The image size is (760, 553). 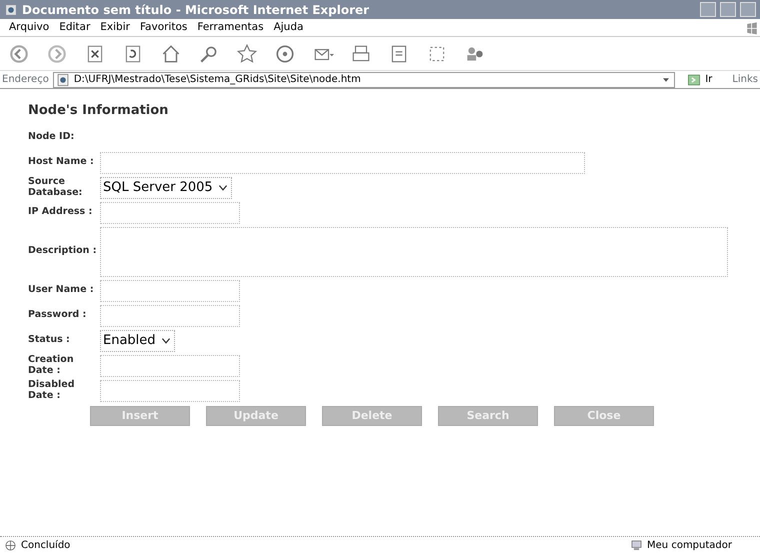 I want to click on menu-item: Editar, so click(x=75, y=28).